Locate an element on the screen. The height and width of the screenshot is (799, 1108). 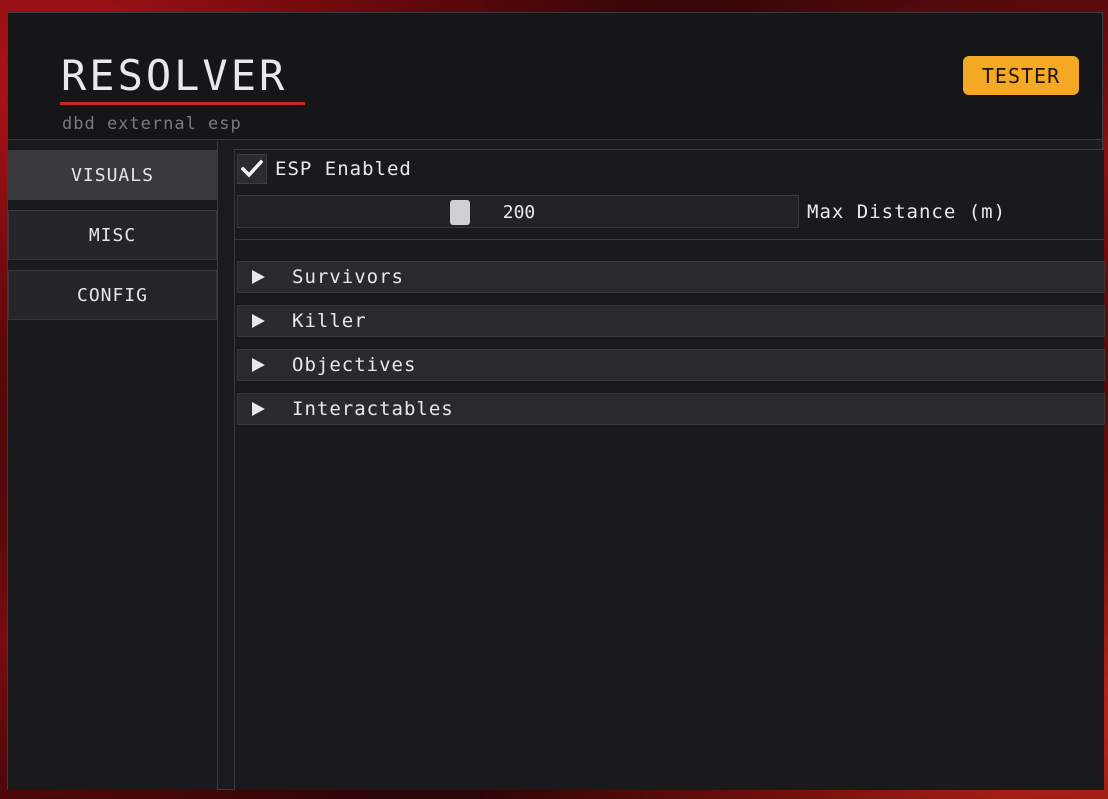
esp-enabled-checkbox is located at coordinates (252, 169).